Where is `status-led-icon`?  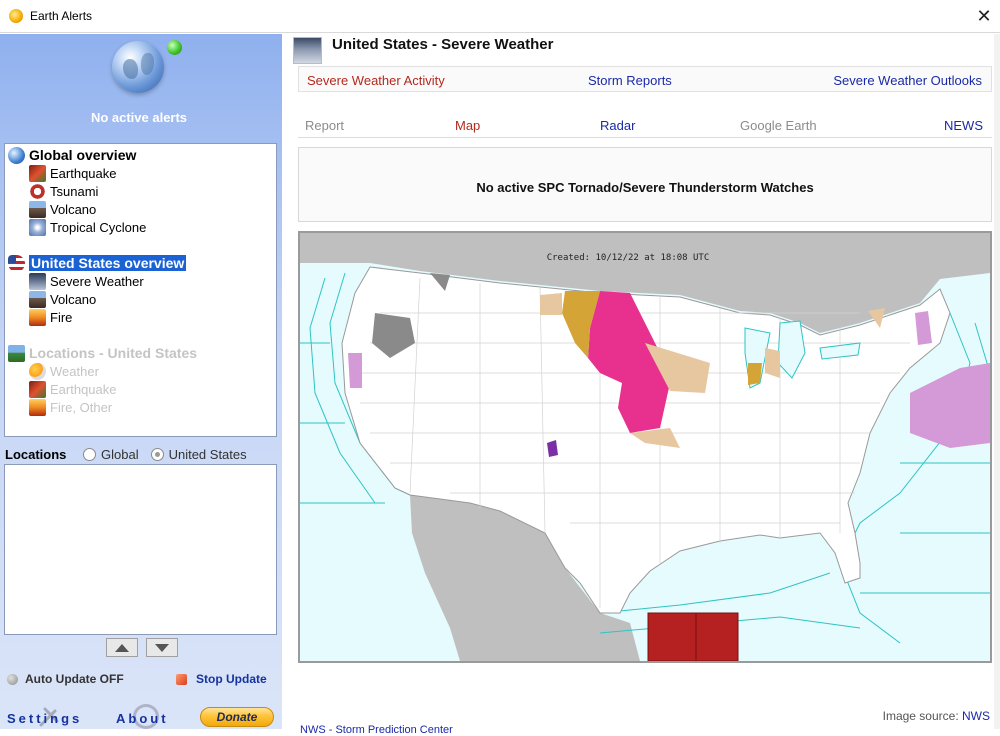
status-led-icon is located at coordinates (174, 47).